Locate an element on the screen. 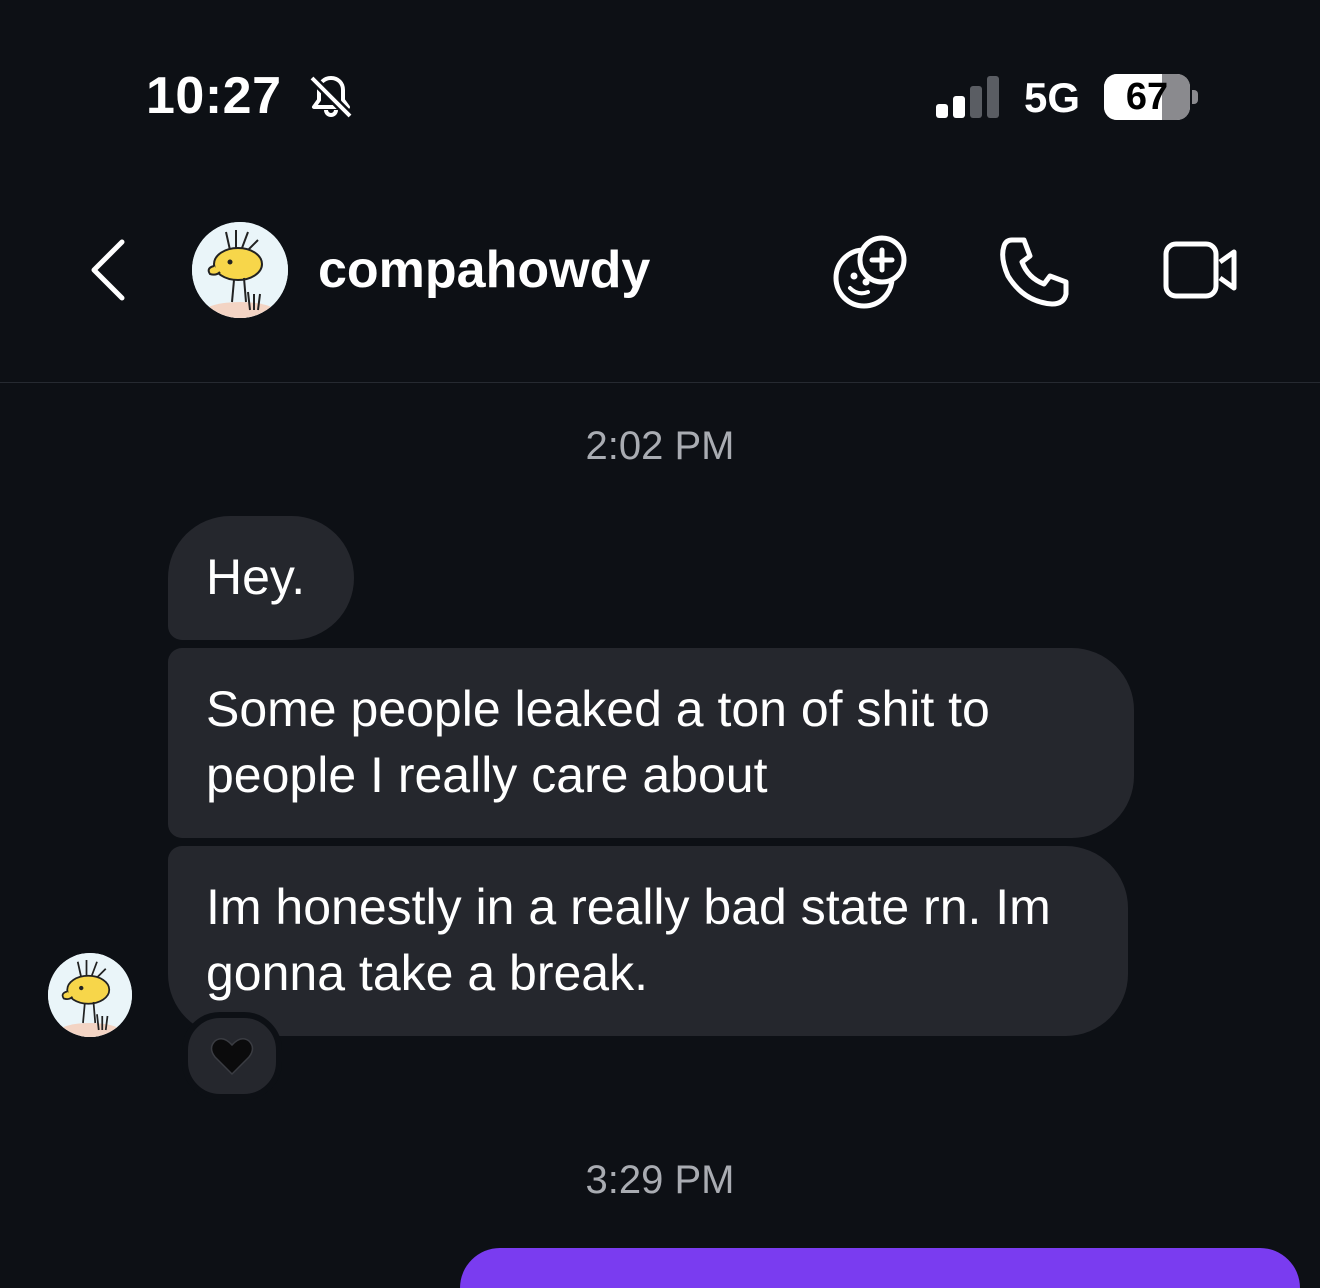  reaction-badge is located at coordinates (232, 1056).